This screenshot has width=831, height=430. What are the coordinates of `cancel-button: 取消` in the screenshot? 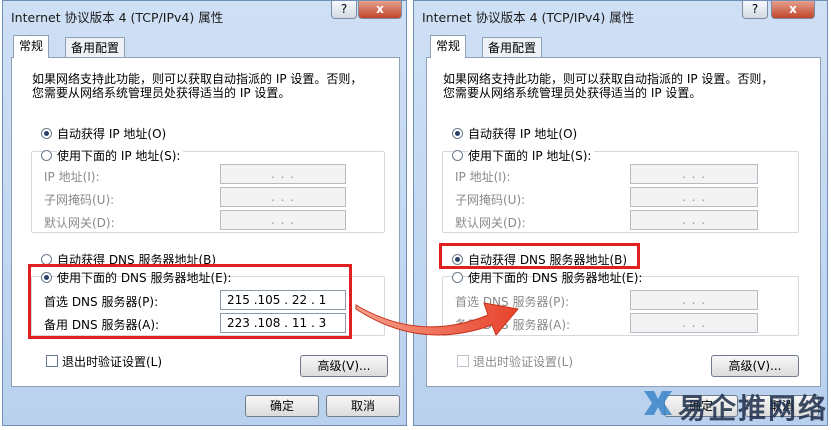 It's located at (363, 406).